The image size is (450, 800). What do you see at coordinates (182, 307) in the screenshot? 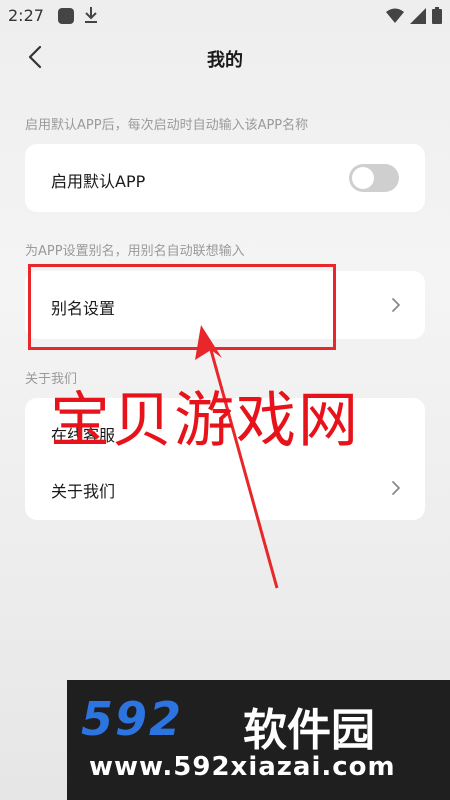
I see `annotation-highlight-box` at bounding box center [182, 307].